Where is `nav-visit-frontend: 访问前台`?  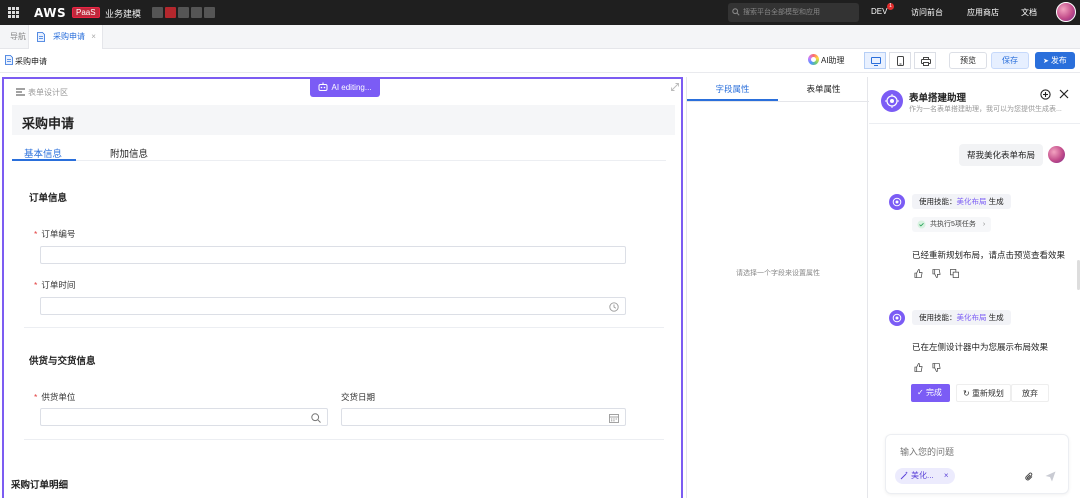
nav-visit-frontend: 访问前台 is located at coordinates (927, 12).